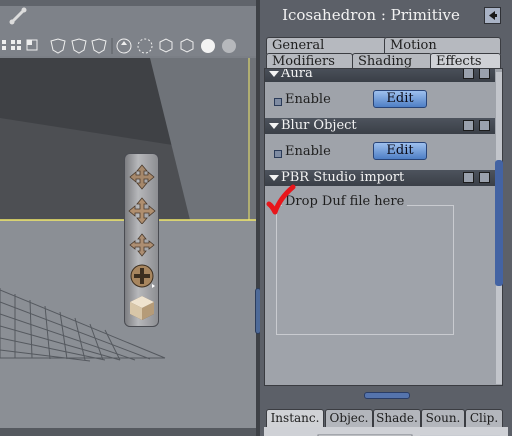 The width and height of the screenshot is (512, 436). What do you see at coordinates (128, 18) in the screenshot?
I see `viewport-toolbar` at bounding box center [128, 18].